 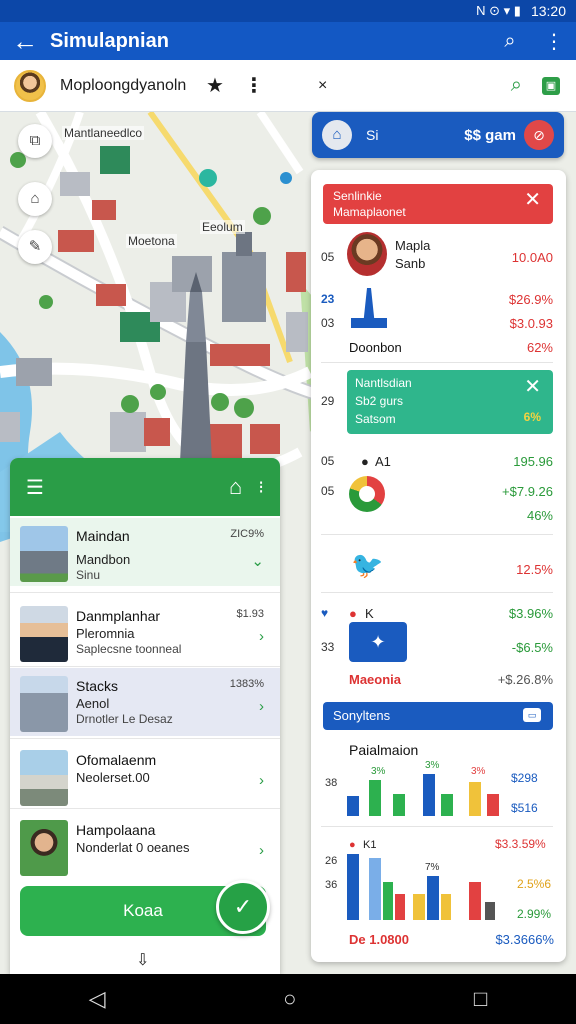 I want to click on chart-title: Paialmaion, so click(x=384, y=750).